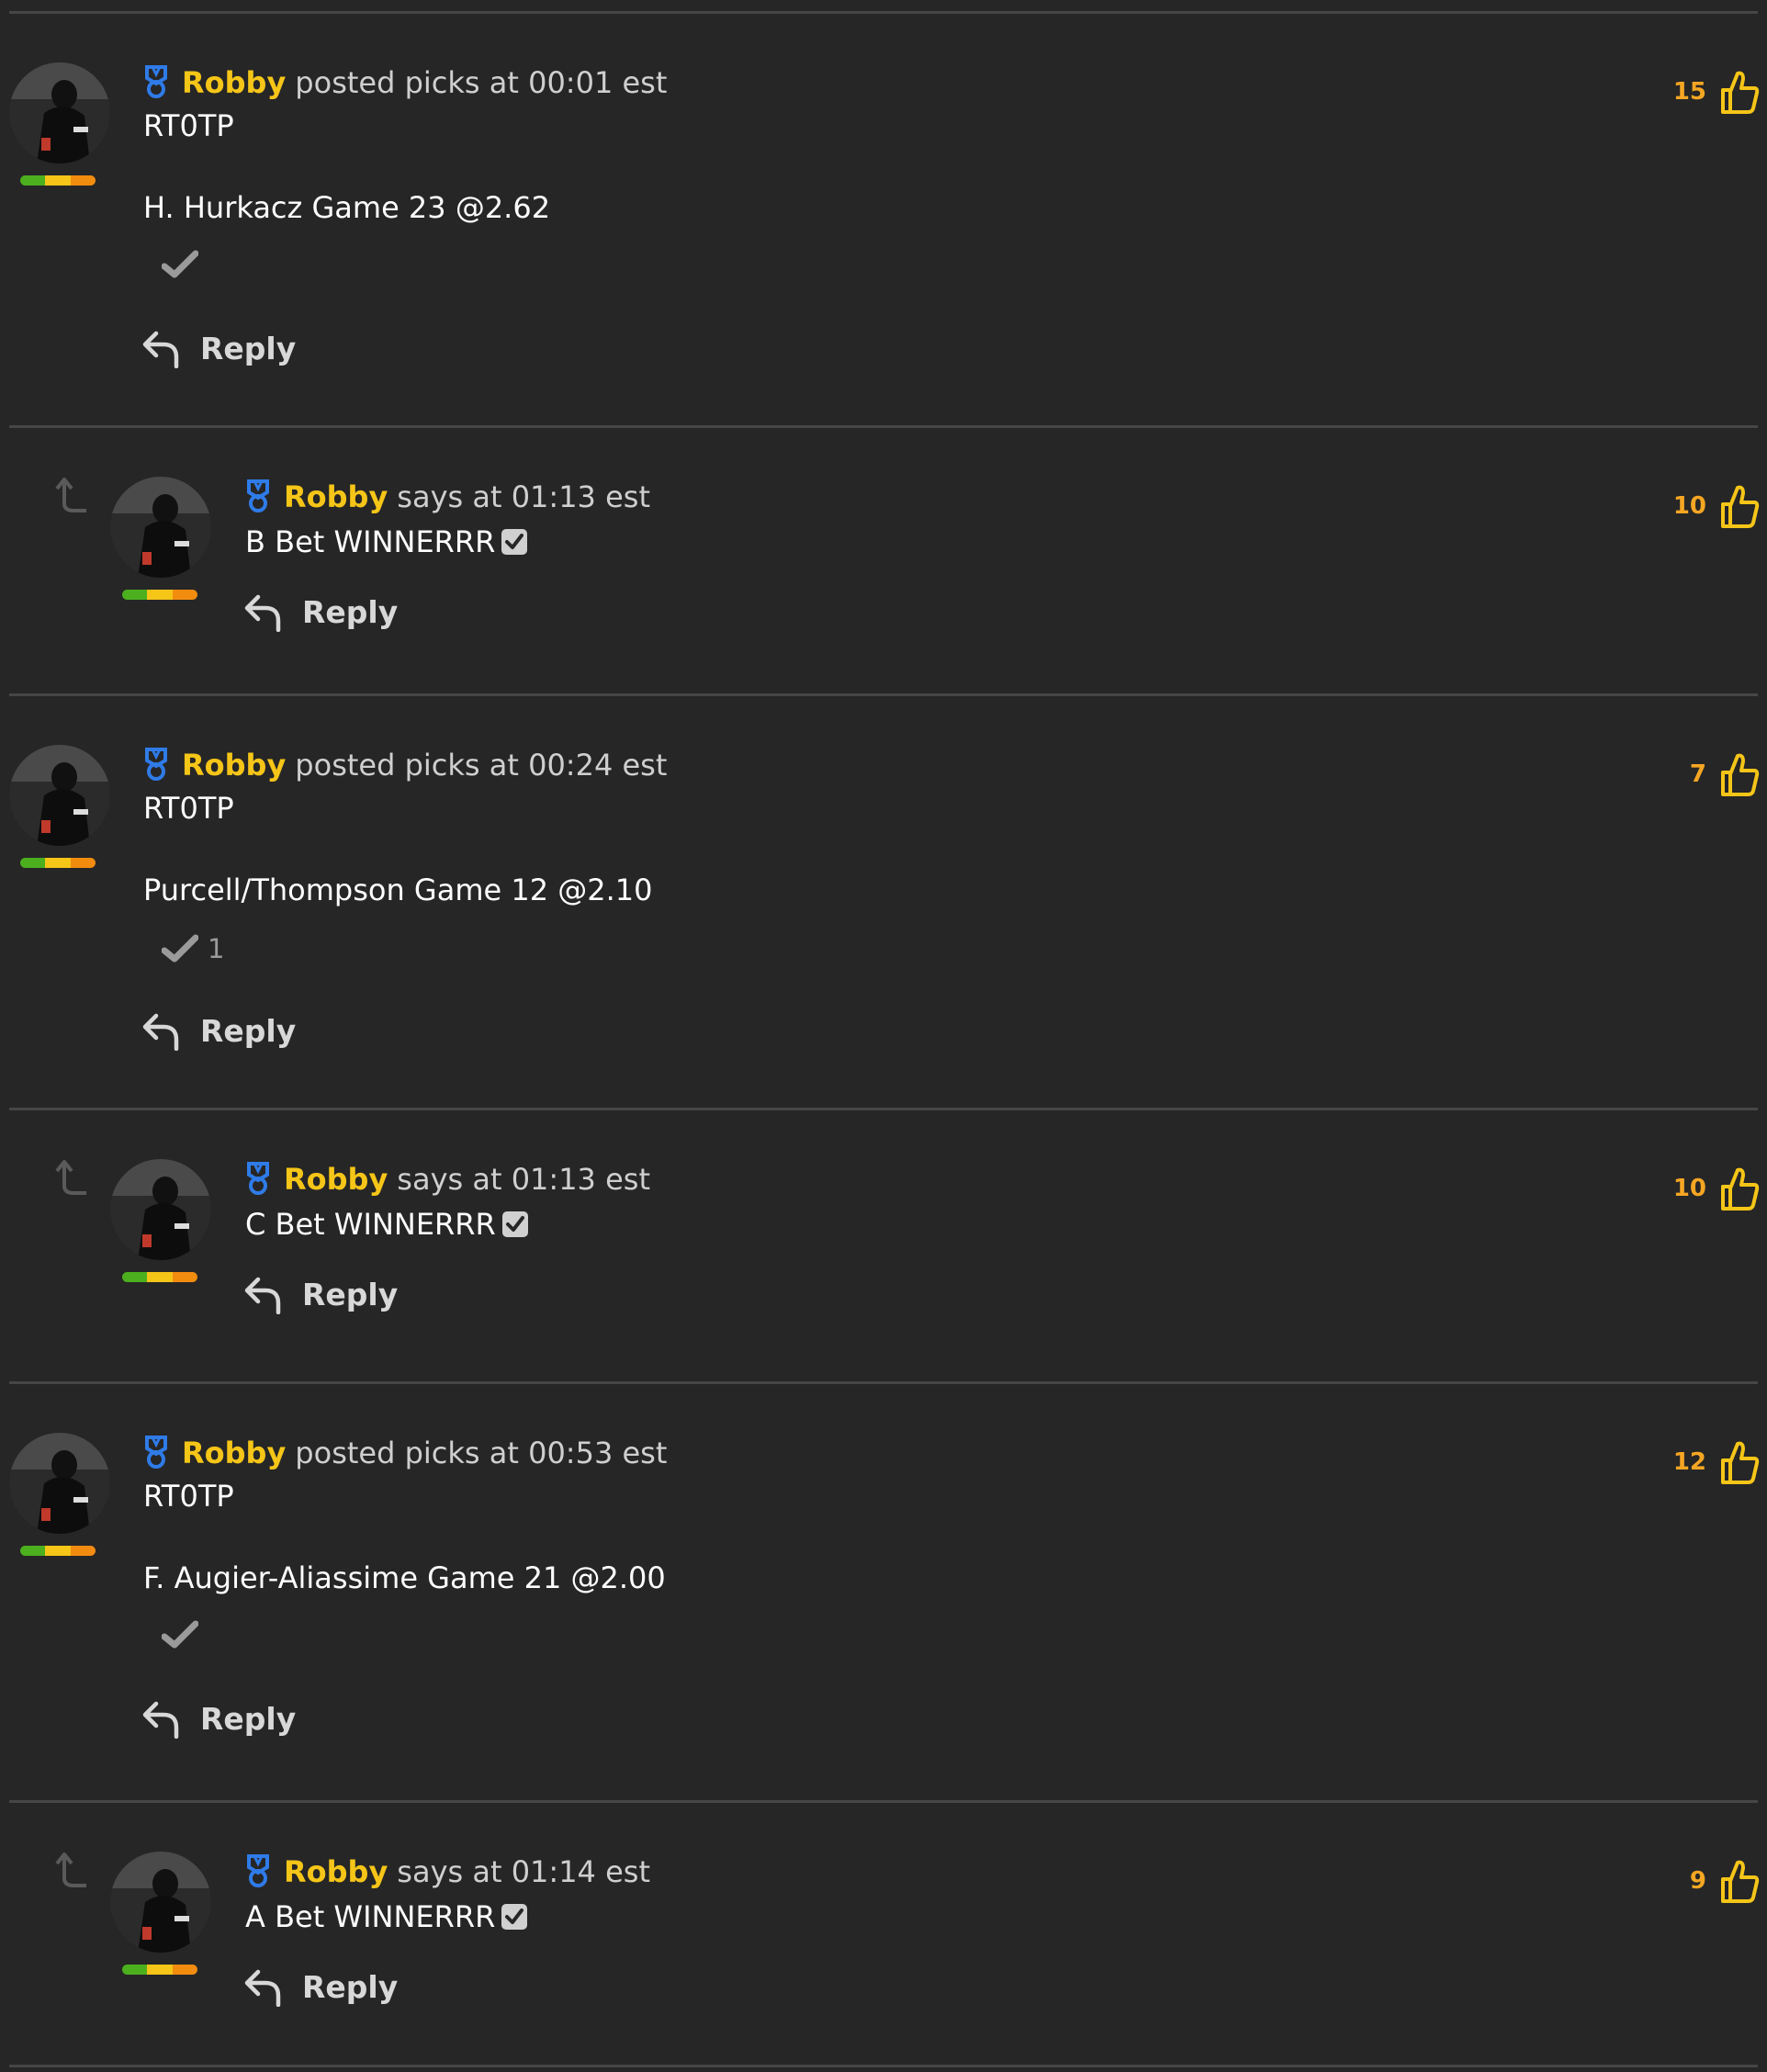  I want to click on post-meta: Robby posted picks at 00:53 est, so click(405, 1453).